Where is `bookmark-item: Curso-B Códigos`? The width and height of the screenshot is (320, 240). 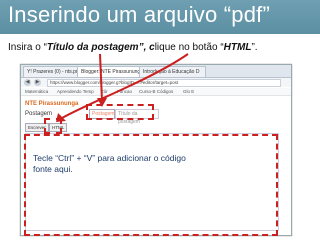
bookmark-item: Curso-B Códigos is located at coordinates (156, 91).